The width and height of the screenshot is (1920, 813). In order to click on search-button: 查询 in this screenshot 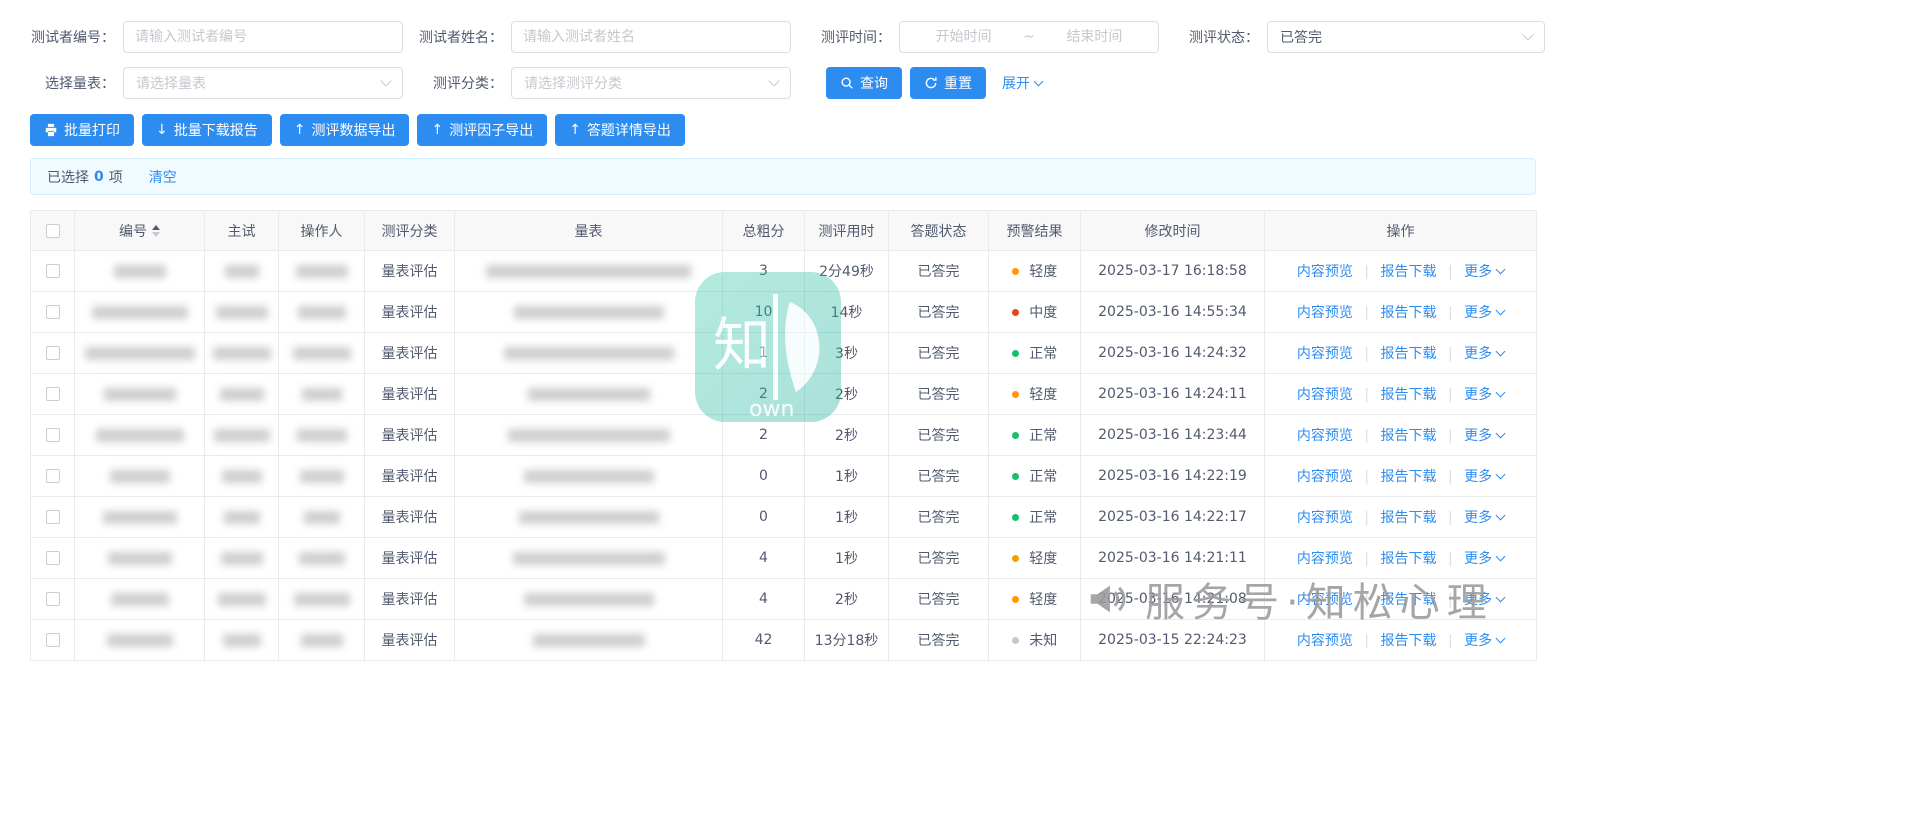, I will do `click(864, 83)`.